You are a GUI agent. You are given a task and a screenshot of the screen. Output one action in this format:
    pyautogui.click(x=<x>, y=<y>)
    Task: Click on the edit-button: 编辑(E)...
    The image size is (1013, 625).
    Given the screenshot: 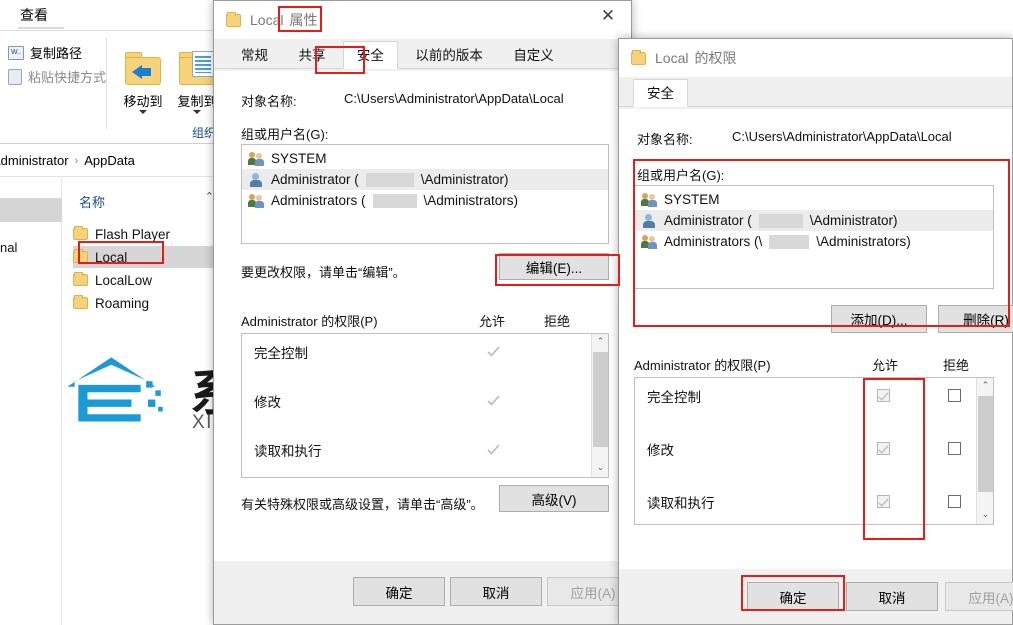 What is the action you would take?
    pyautogui.click(x=554, y=266)
    